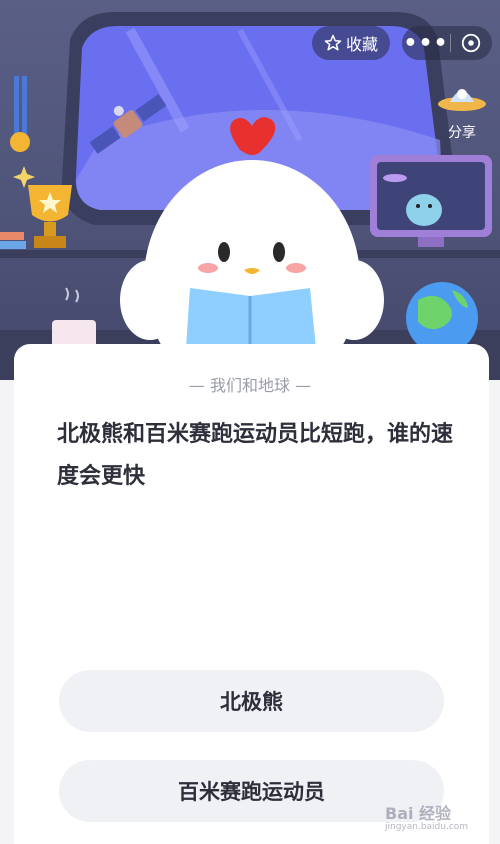 This screenshot has width=500, height=844. What do you see at coordinates (250, 385) in the screenshot?
I see `topic-label: — 我们和地球 —` at bounding box center [250, 385].